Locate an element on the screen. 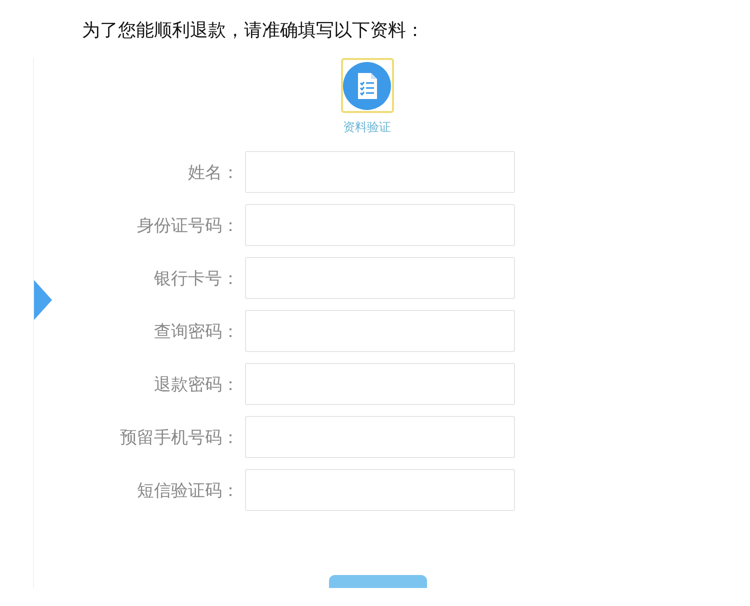 The height and width of the screenshot is (606, 750). field-label: 查询密码： is located at coordinates (196, 331).